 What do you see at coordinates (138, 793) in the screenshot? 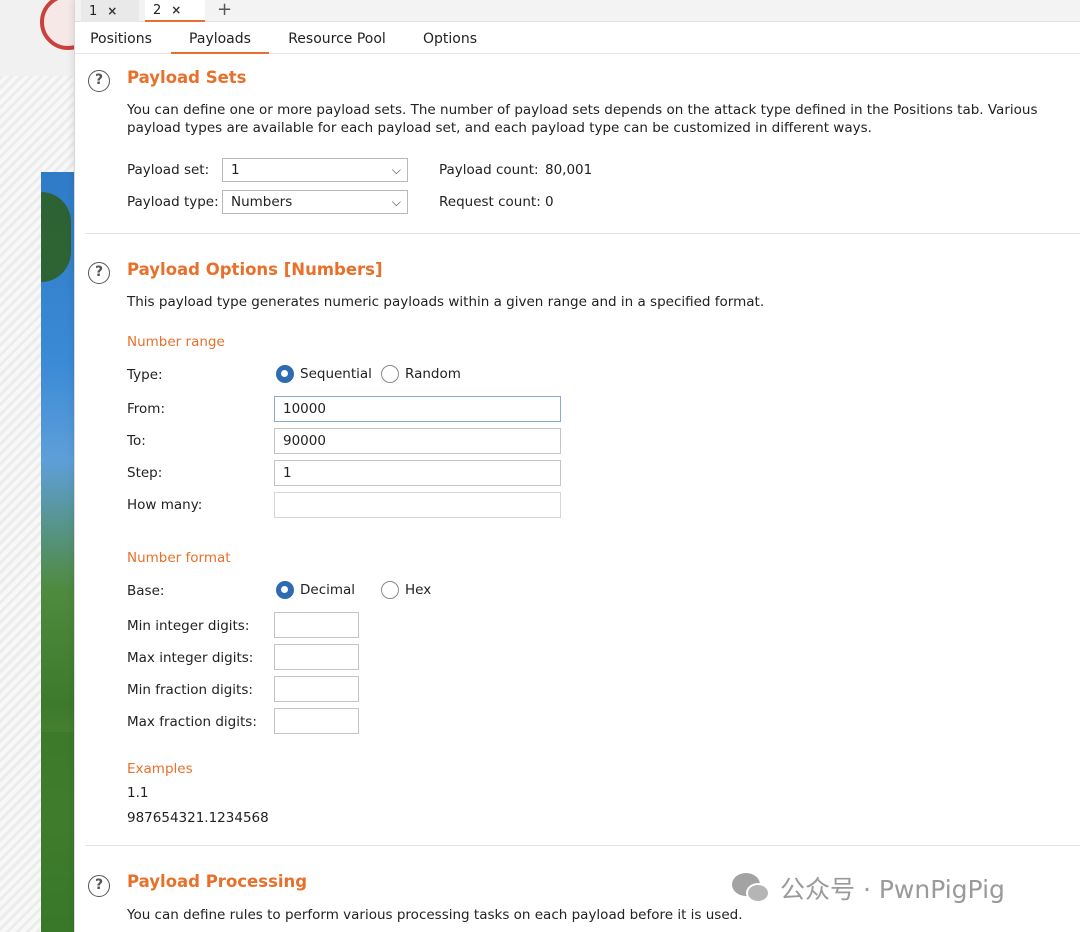
I see `example-value: 1.1` at bounding box center [138, 793].